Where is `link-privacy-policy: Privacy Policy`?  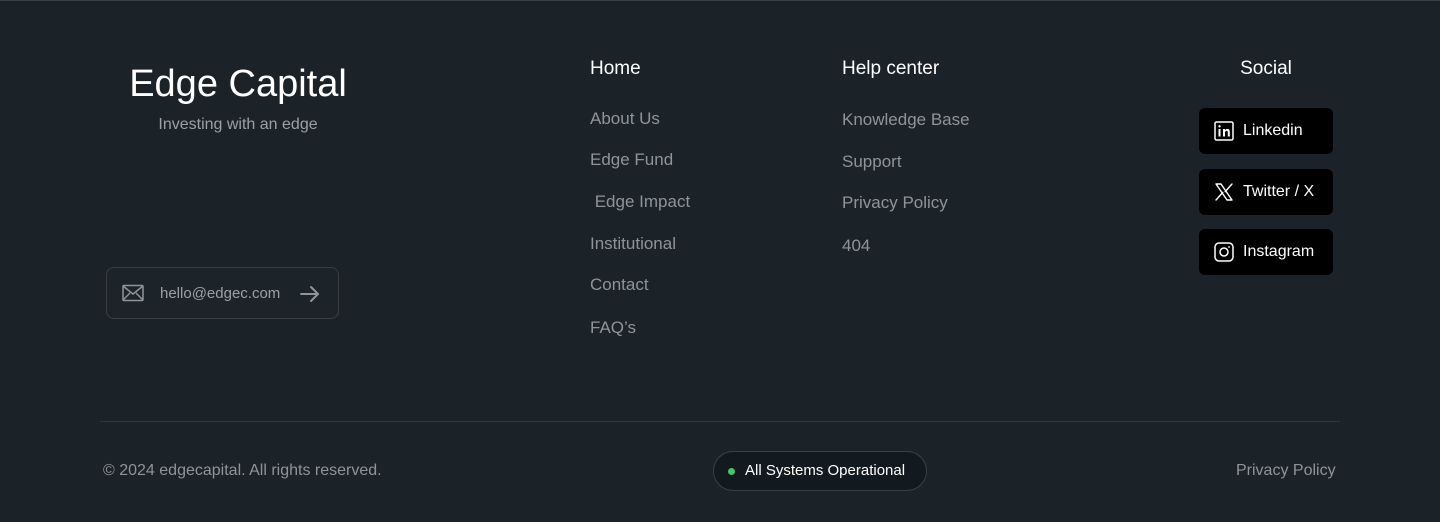 link-privacy-policy: Privacy Policy is located at coordinates (895, 203).